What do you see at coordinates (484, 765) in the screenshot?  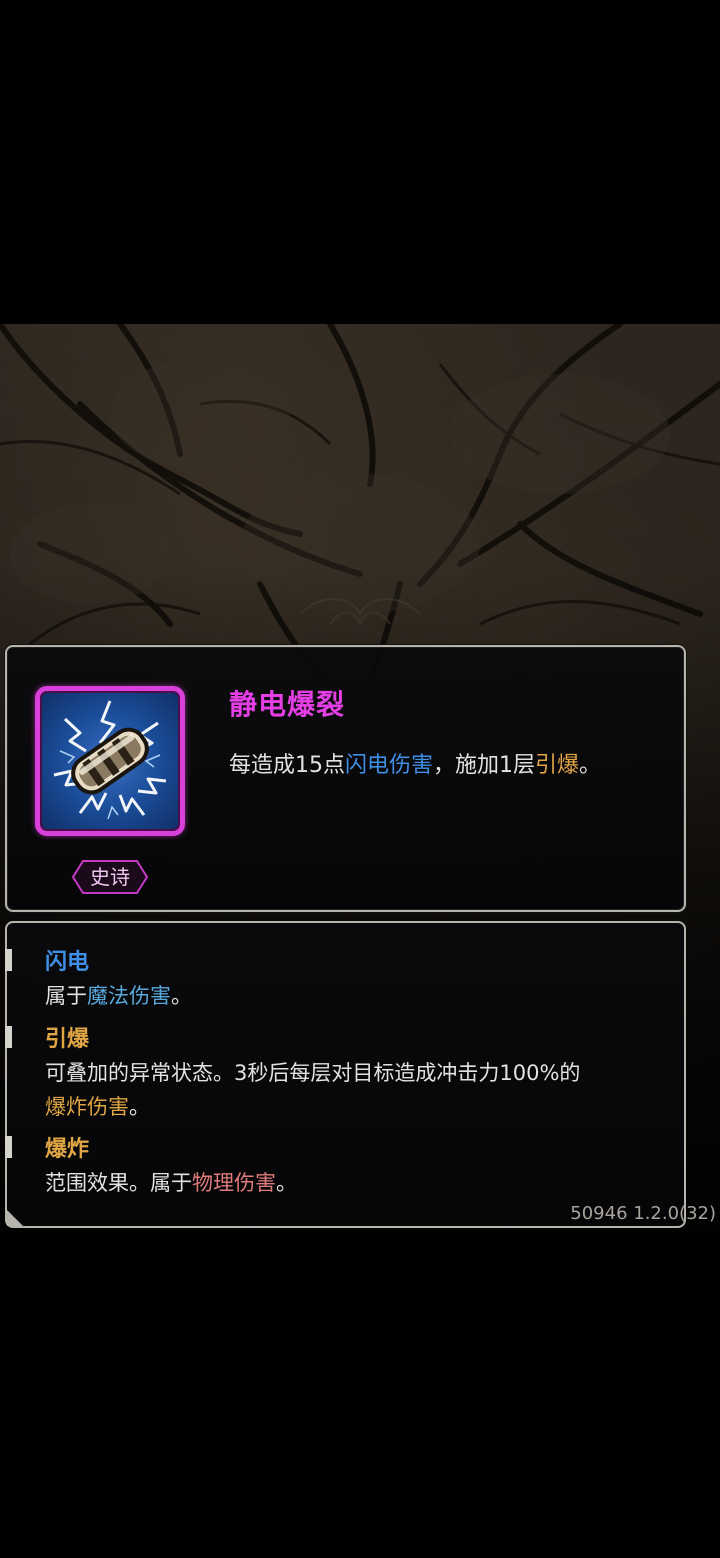 I see `skill-description-text: ，施加1层` at bounding box center [484, 765].